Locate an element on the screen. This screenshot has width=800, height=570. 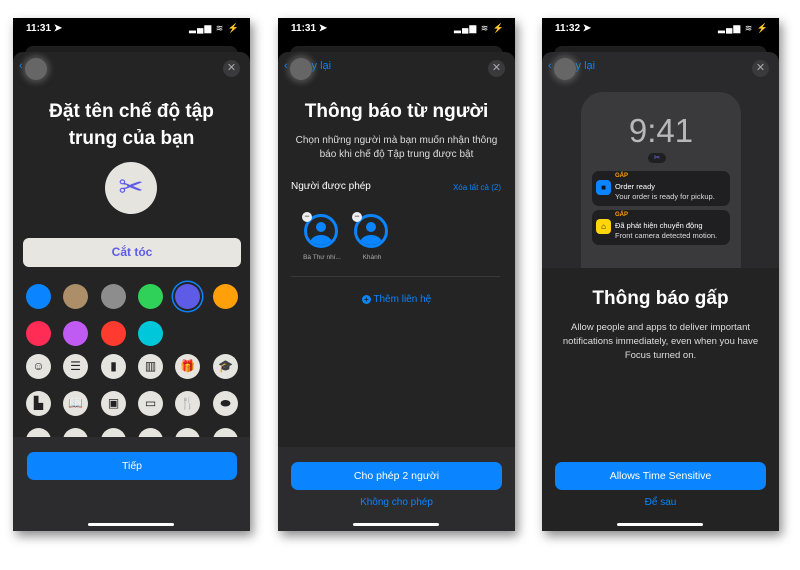
books-icon: ▥ is located at coordinates (150, 366).